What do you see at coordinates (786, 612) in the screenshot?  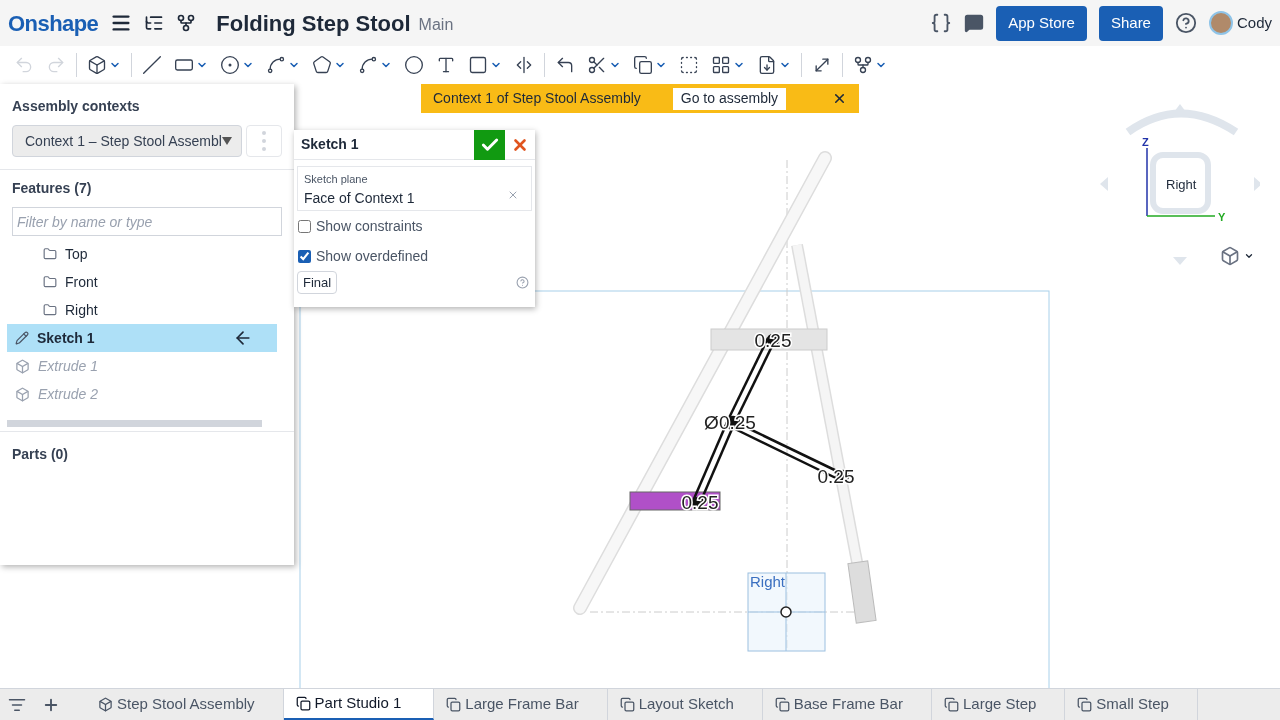 I see `origin-icon` at bounding box center [786, 612].